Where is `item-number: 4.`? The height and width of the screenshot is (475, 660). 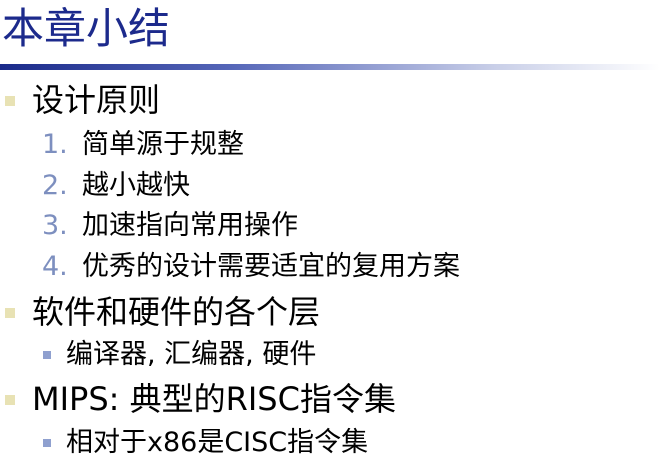 item-number: 4. is located at coordinates (55, 266).